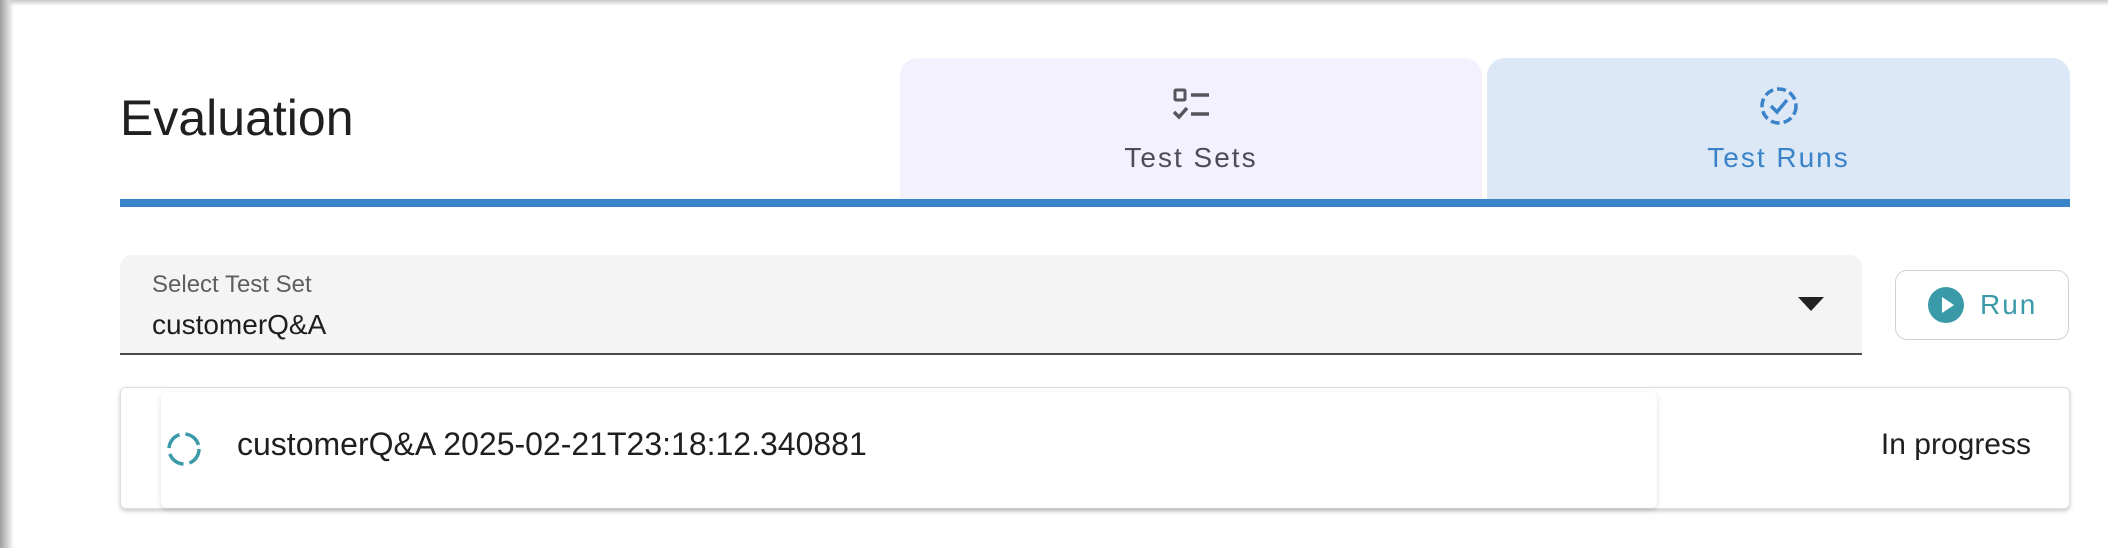 The height and width of the screenshot is (548, 2108). What do you see at coordinates (1054, 3) in the screenshot?
I see `top-edge-shadow` at bounding box center [1054, 3].